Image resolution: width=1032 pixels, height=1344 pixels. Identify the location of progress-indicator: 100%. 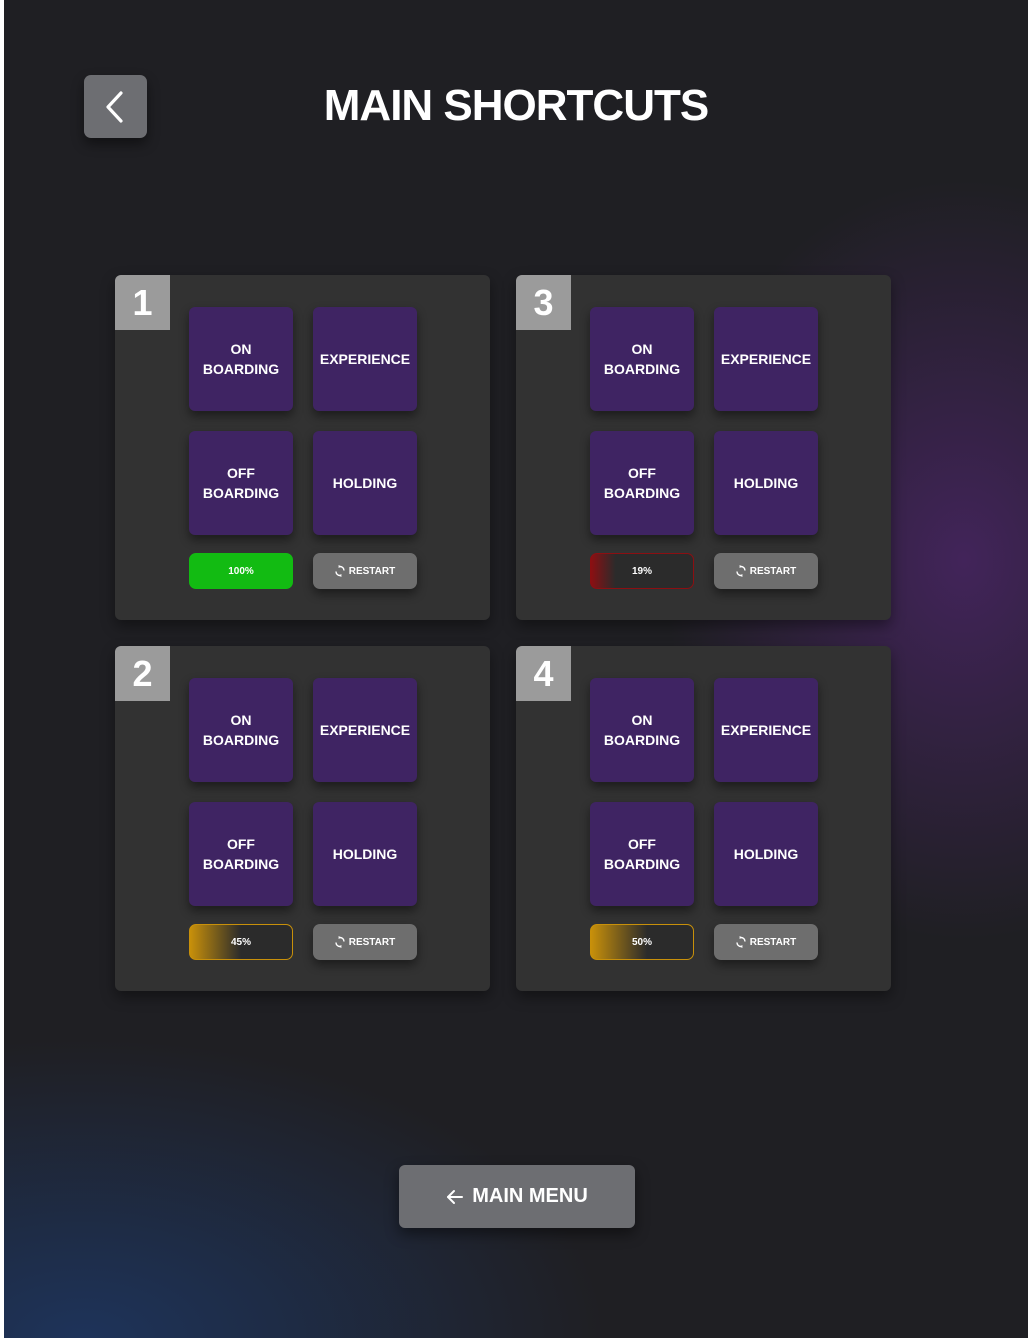
(241, 571).